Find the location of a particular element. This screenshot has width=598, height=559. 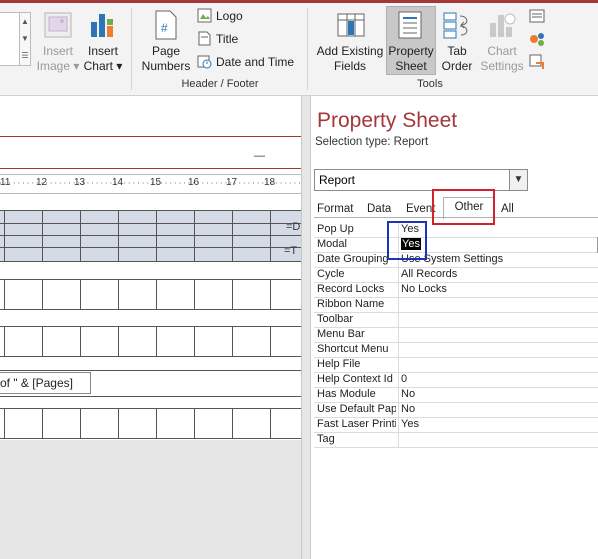

property-row-toolbar: Toolbar is located at coordinates (456, 320).